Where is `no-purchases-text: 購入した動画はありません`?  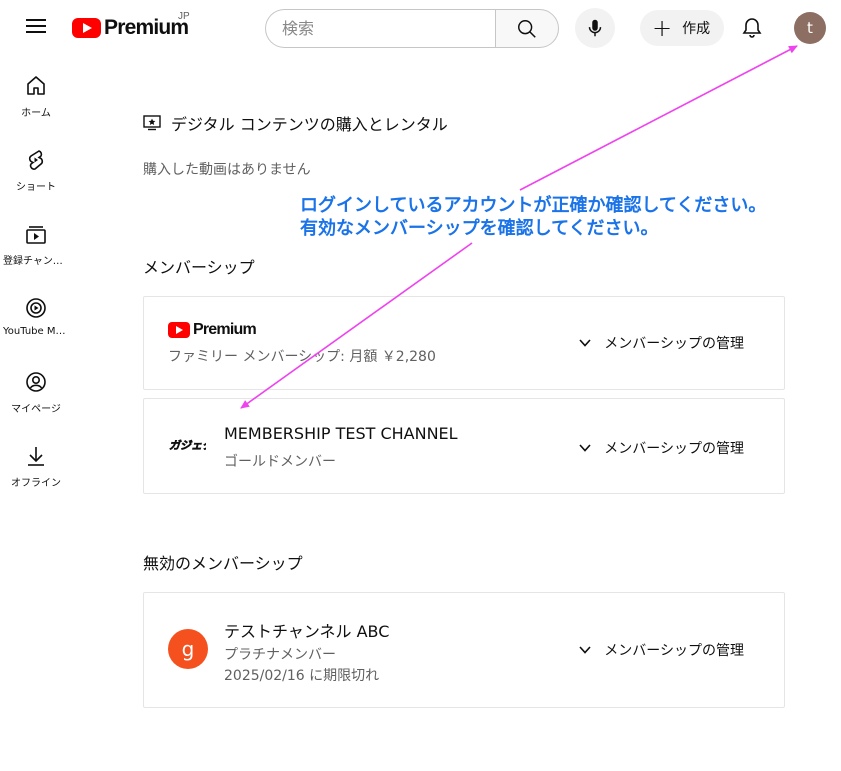 no-purchases-text: 購入した動画はありません is located at coordinates (227, 170).